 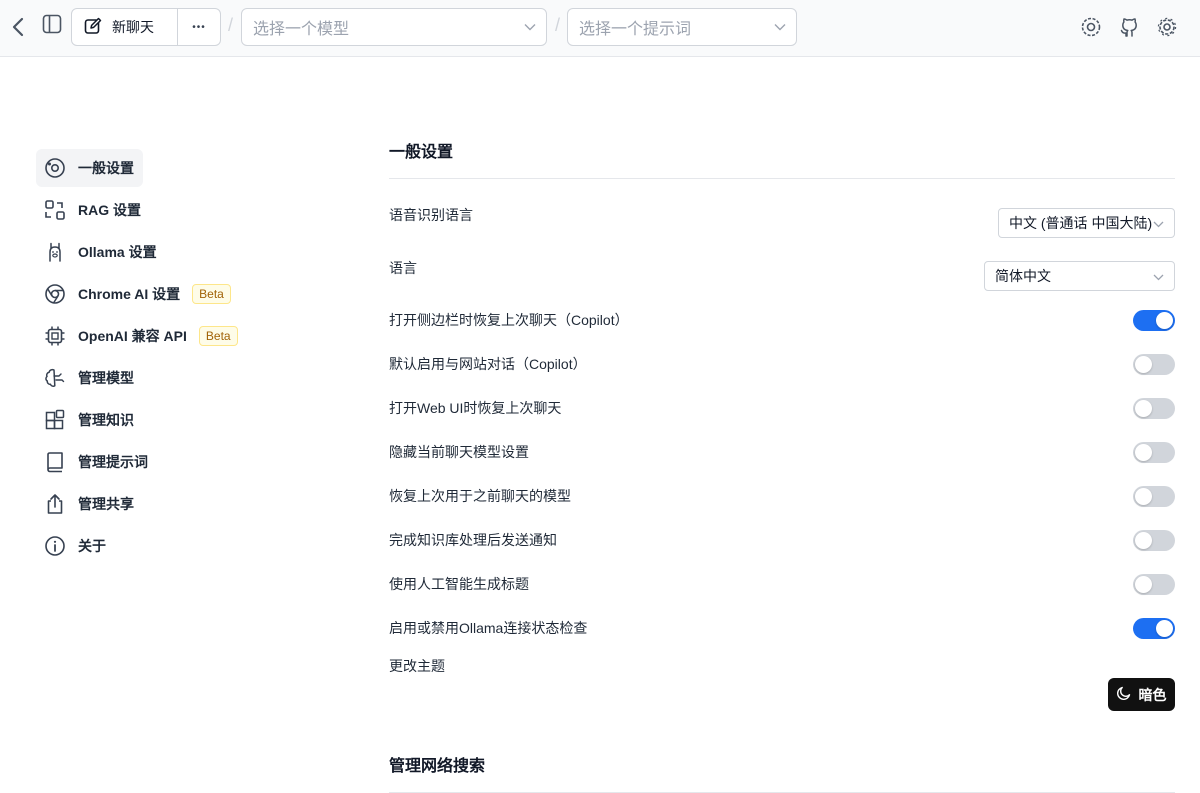 I want to click on section-title-web-search: 管理网络搜索, so click(x=782, y=768).